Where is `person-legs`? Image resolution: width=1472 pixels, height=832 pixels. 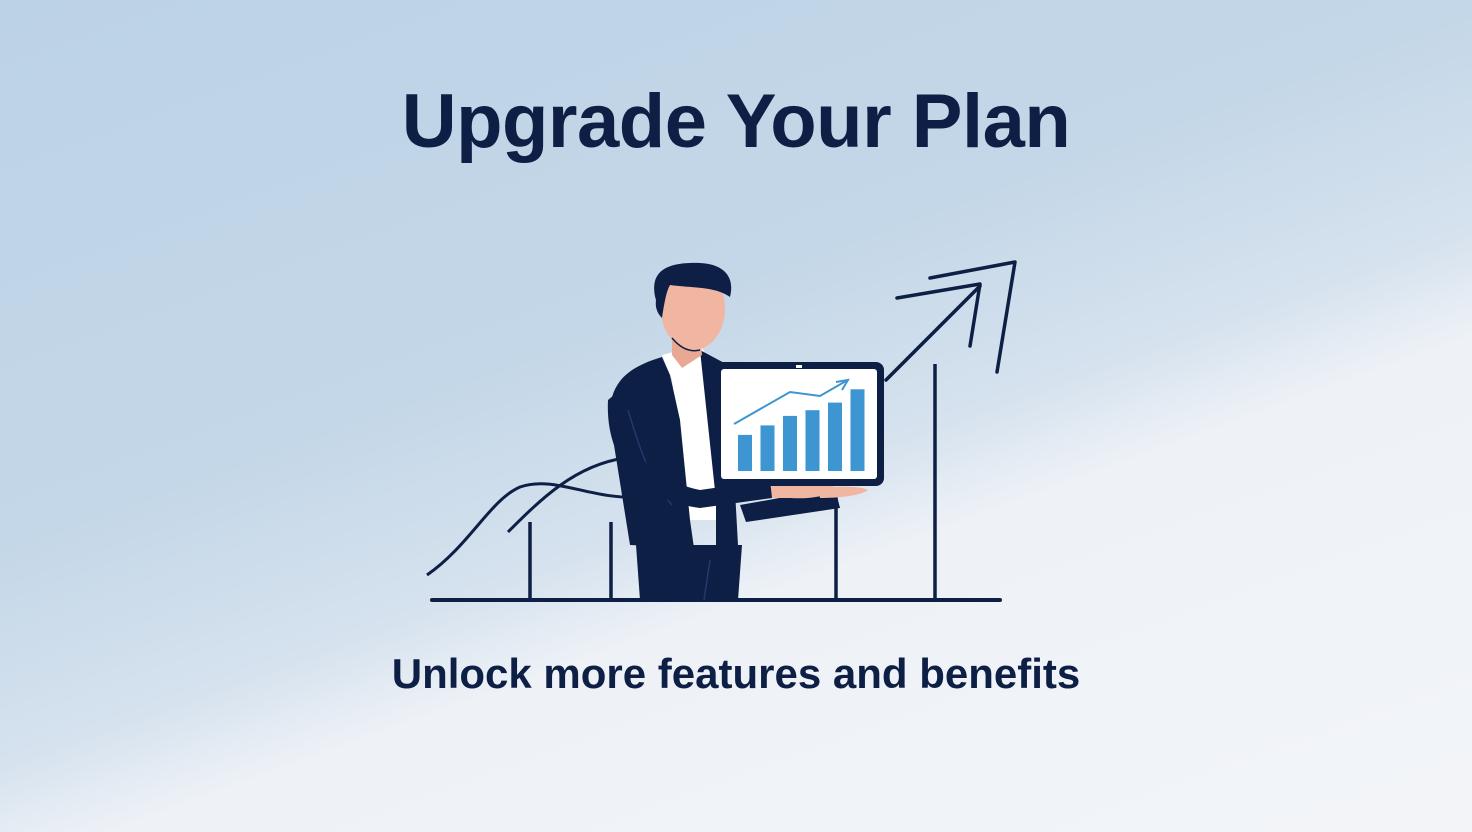
person-legs is located at coordinates (689, 572).